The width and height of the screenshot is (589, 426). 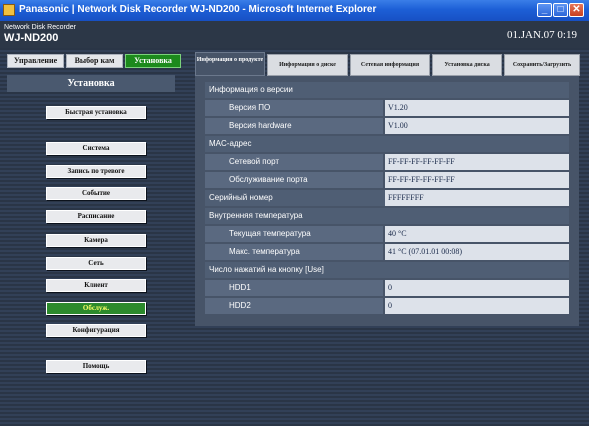 I want to click on schedule-button: Расписание, so click(x=96, y=216).